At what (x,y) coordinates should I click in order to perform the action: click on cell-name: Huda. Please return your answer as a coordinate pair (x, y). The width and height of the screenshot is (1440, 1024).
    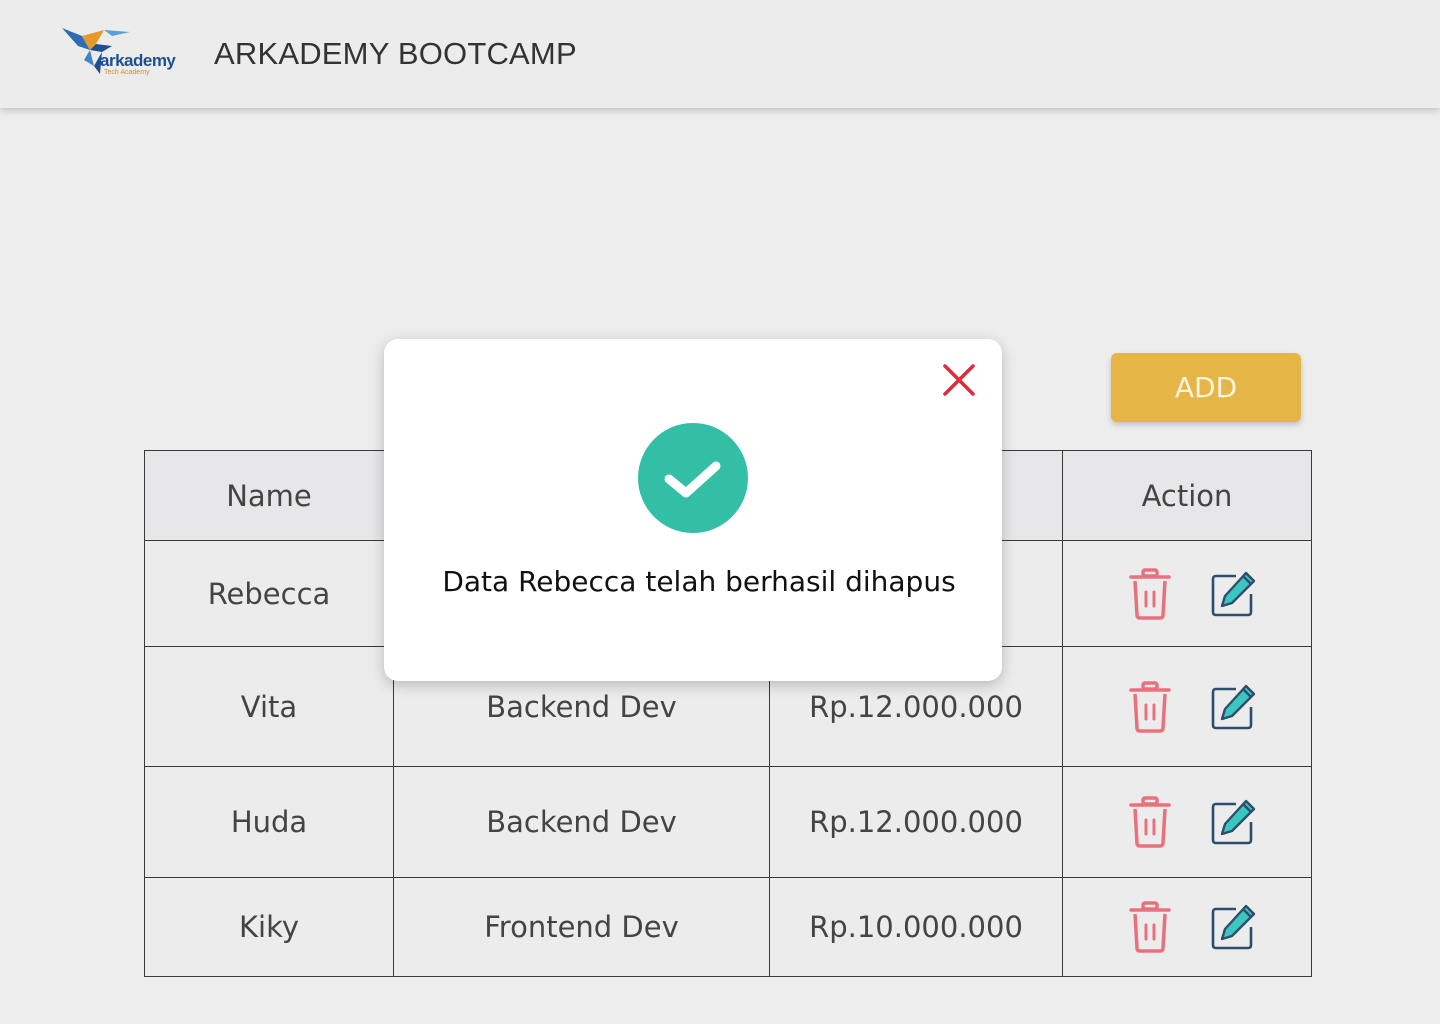
    Looking at the image, I should click on (269, 822).